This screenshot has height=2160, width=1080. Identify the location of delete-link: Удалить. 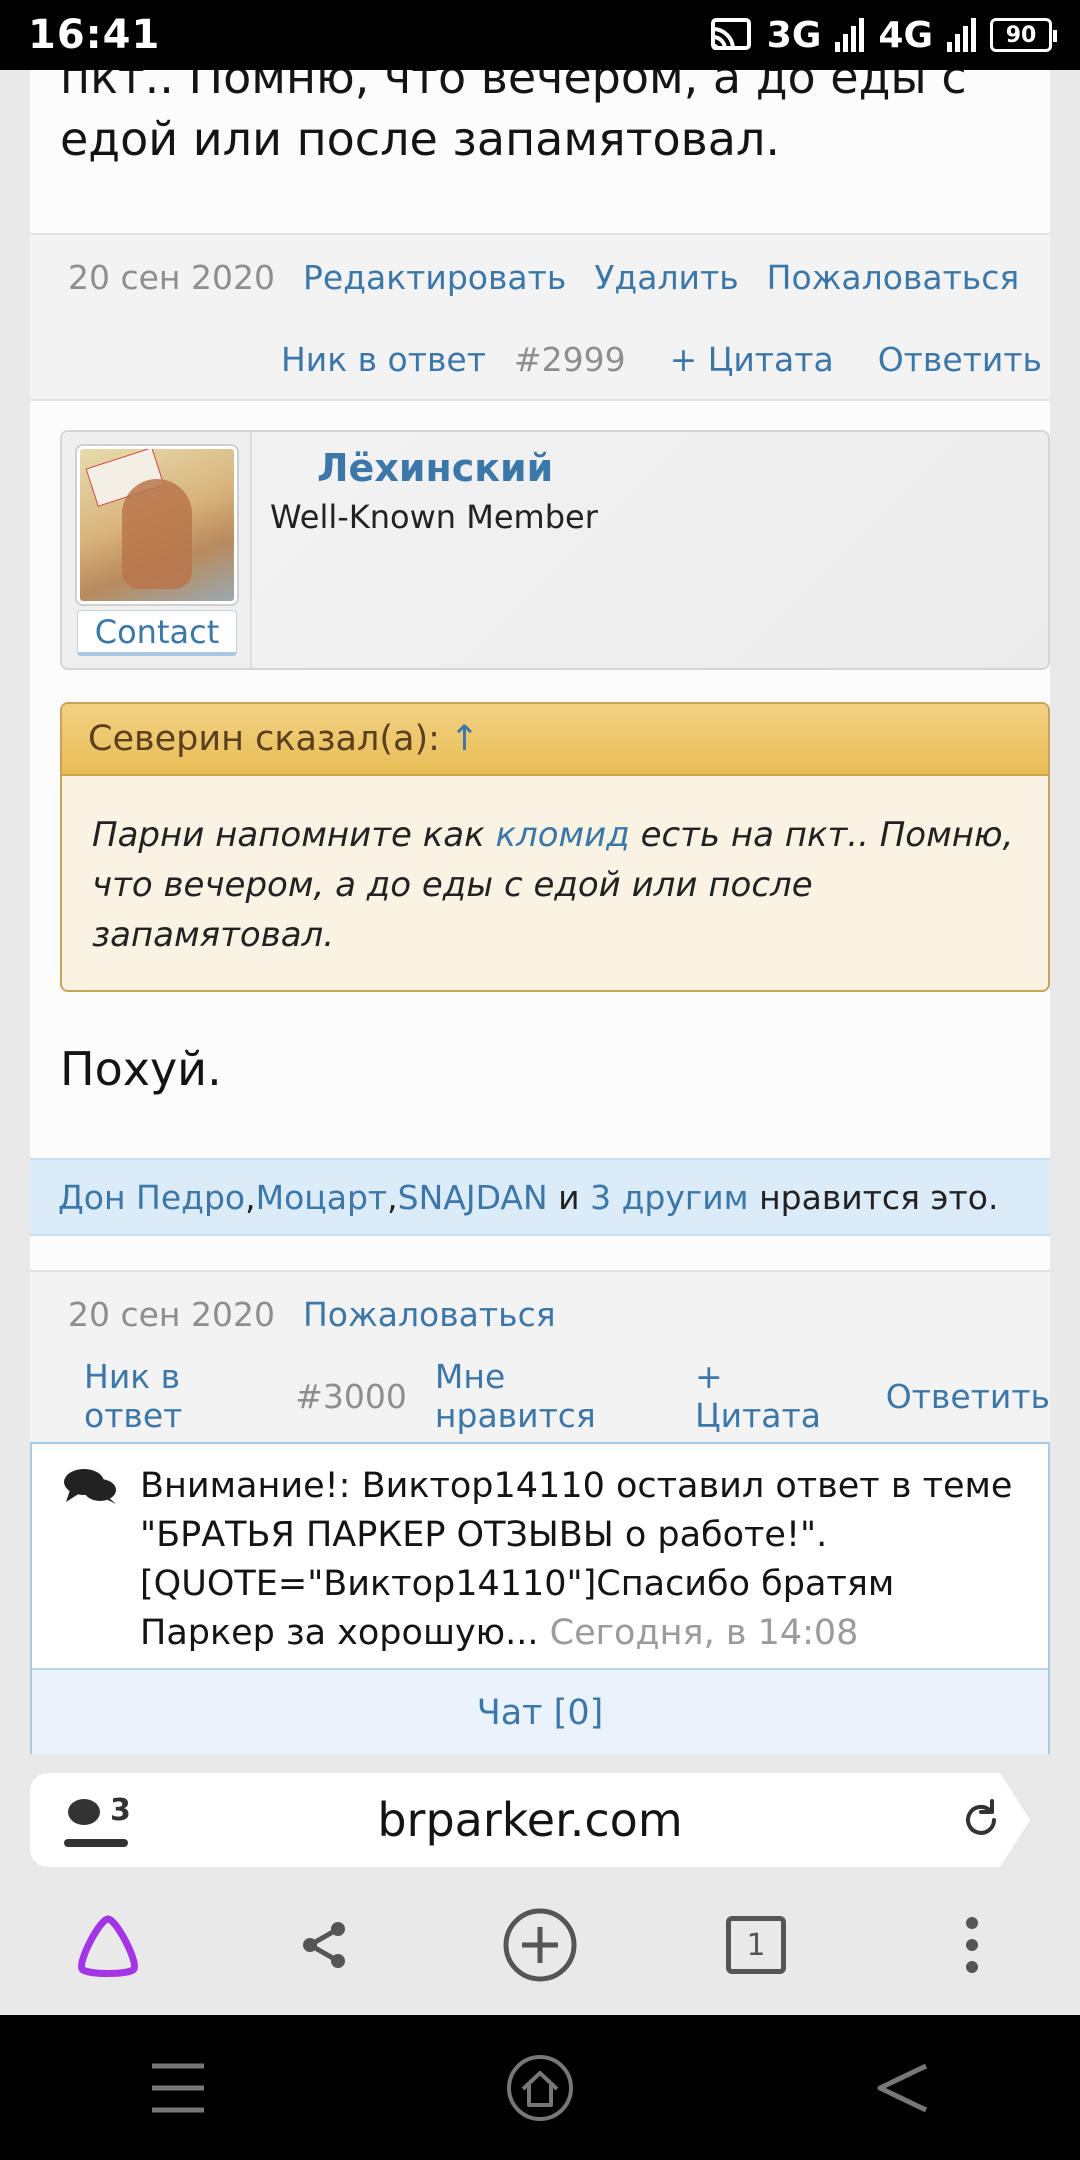
(666, 277).